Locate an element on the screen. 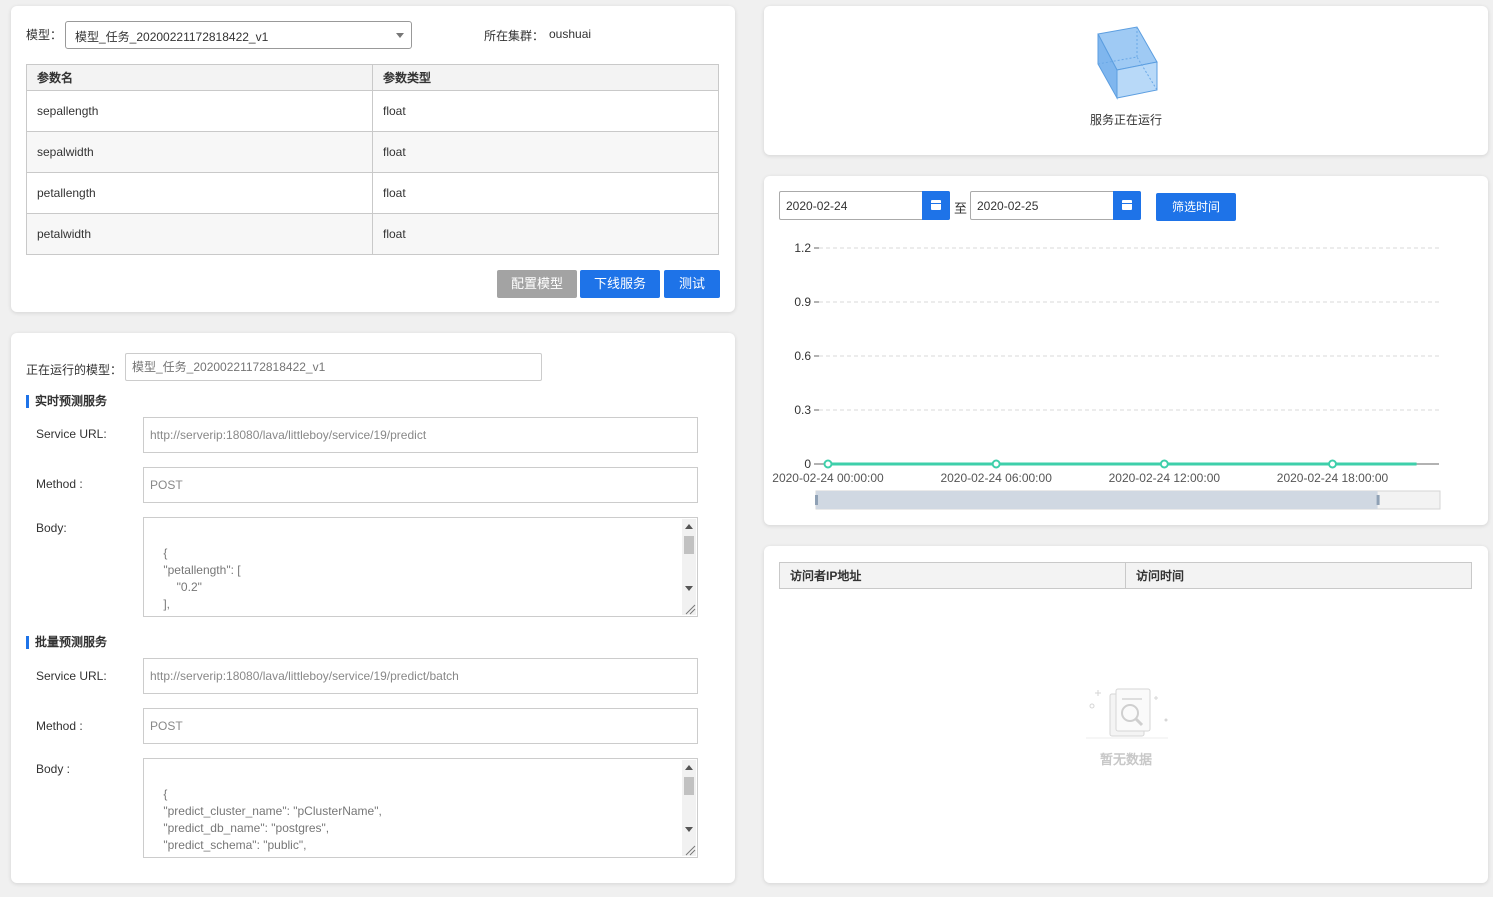 The image size is (1493, 897). realtime-section-title: 实时预测服务 is located at coordinates (66, 401).